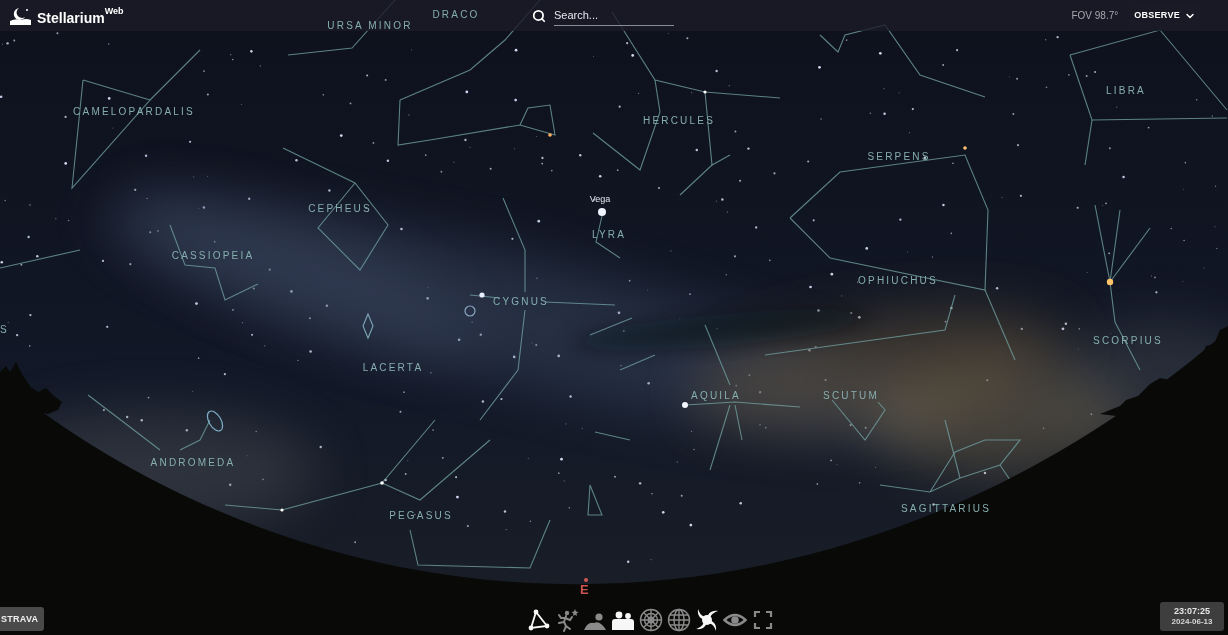  I want to click on fullscreen-icon, so click(763, 620).